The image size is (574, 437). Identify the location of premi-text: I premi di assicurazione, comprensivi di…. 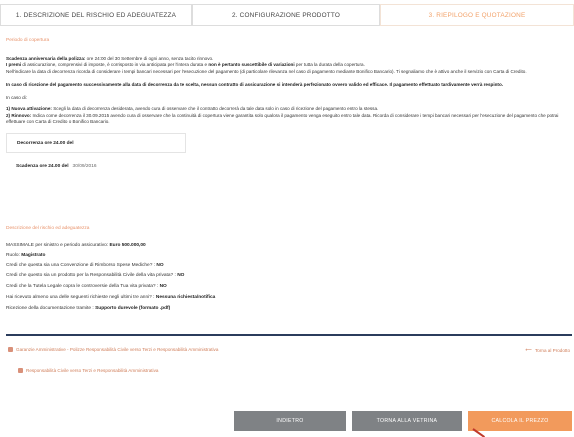
(287, 65).